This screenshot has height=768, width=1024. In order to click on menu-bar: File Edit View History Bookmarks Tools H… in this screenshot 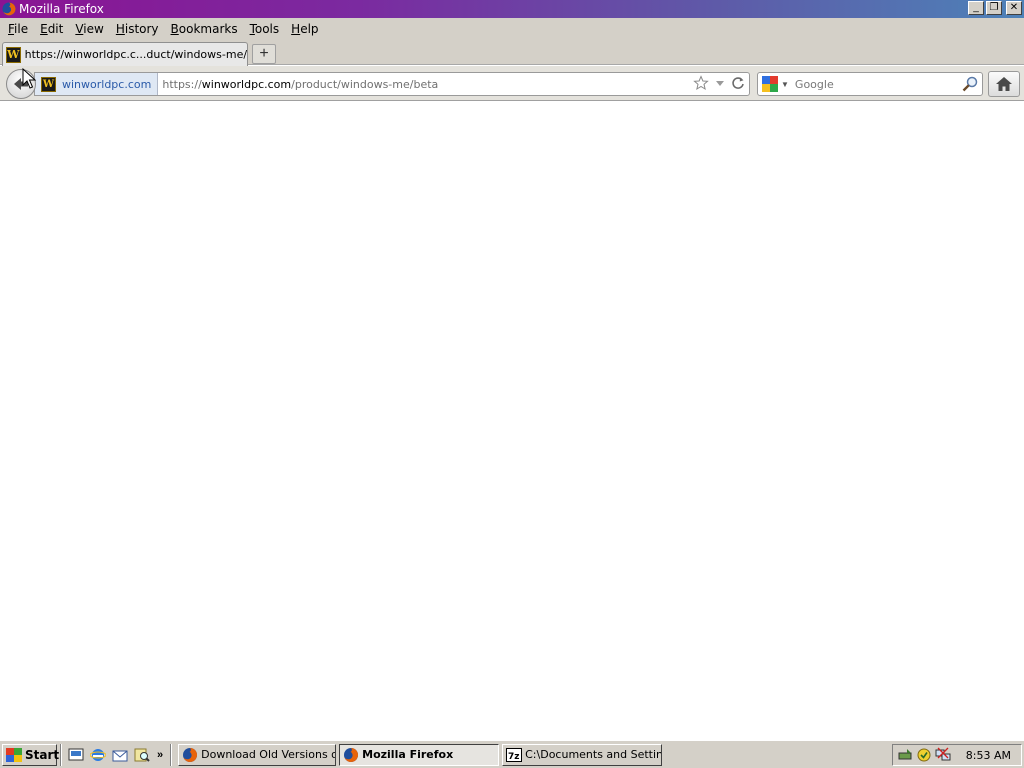, I will do `click(512, 29)`.